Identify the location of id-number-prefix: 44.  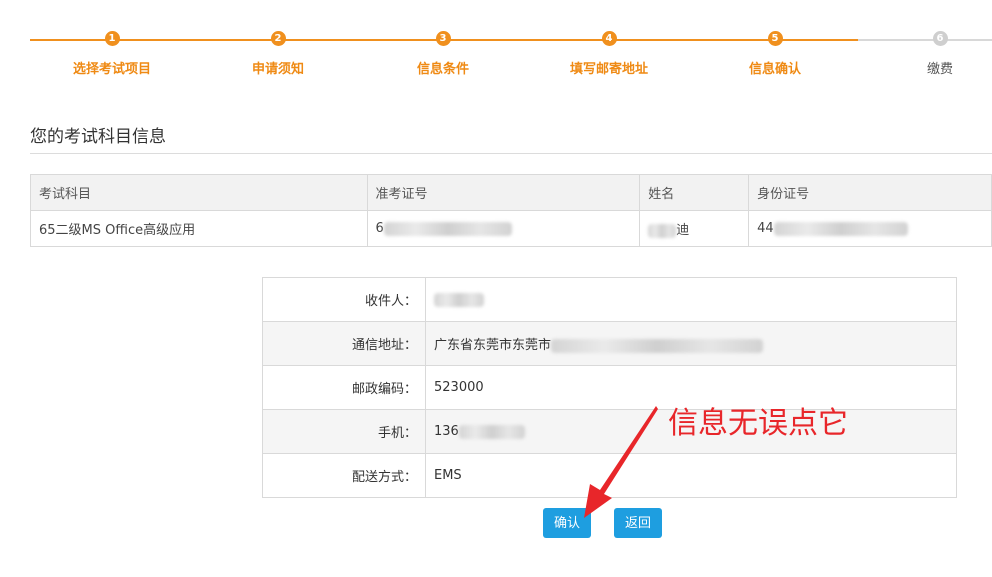
(765, 228).